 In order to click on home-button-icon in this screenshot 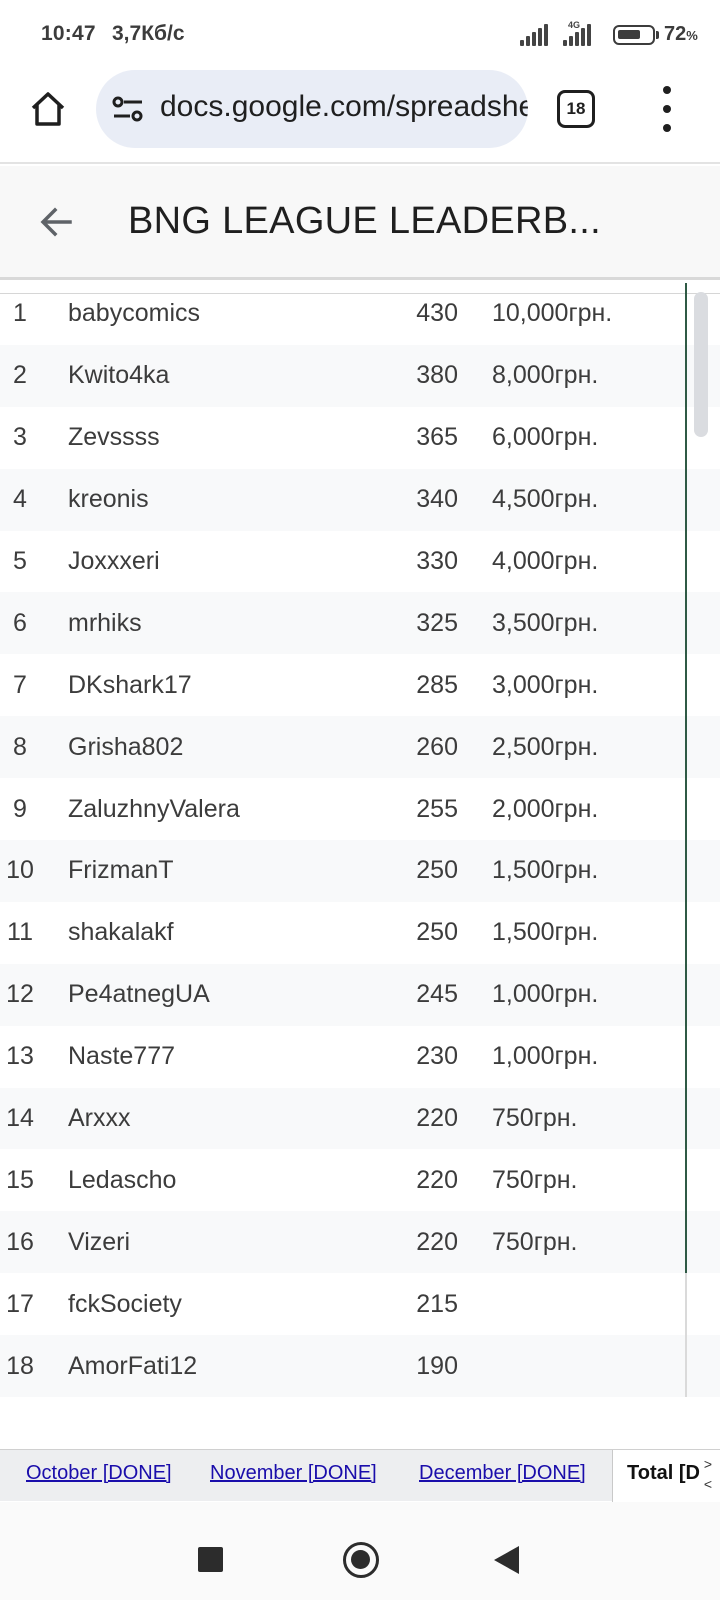, I will do `click(361, 1560)`.